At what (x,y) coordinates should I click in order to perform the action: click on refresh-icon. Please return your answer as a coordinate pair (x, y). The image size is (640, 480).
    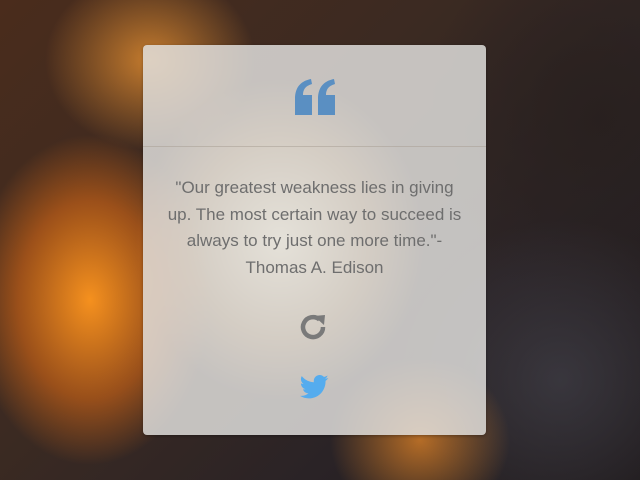
    Looking at the image, I should click on (313, 327).